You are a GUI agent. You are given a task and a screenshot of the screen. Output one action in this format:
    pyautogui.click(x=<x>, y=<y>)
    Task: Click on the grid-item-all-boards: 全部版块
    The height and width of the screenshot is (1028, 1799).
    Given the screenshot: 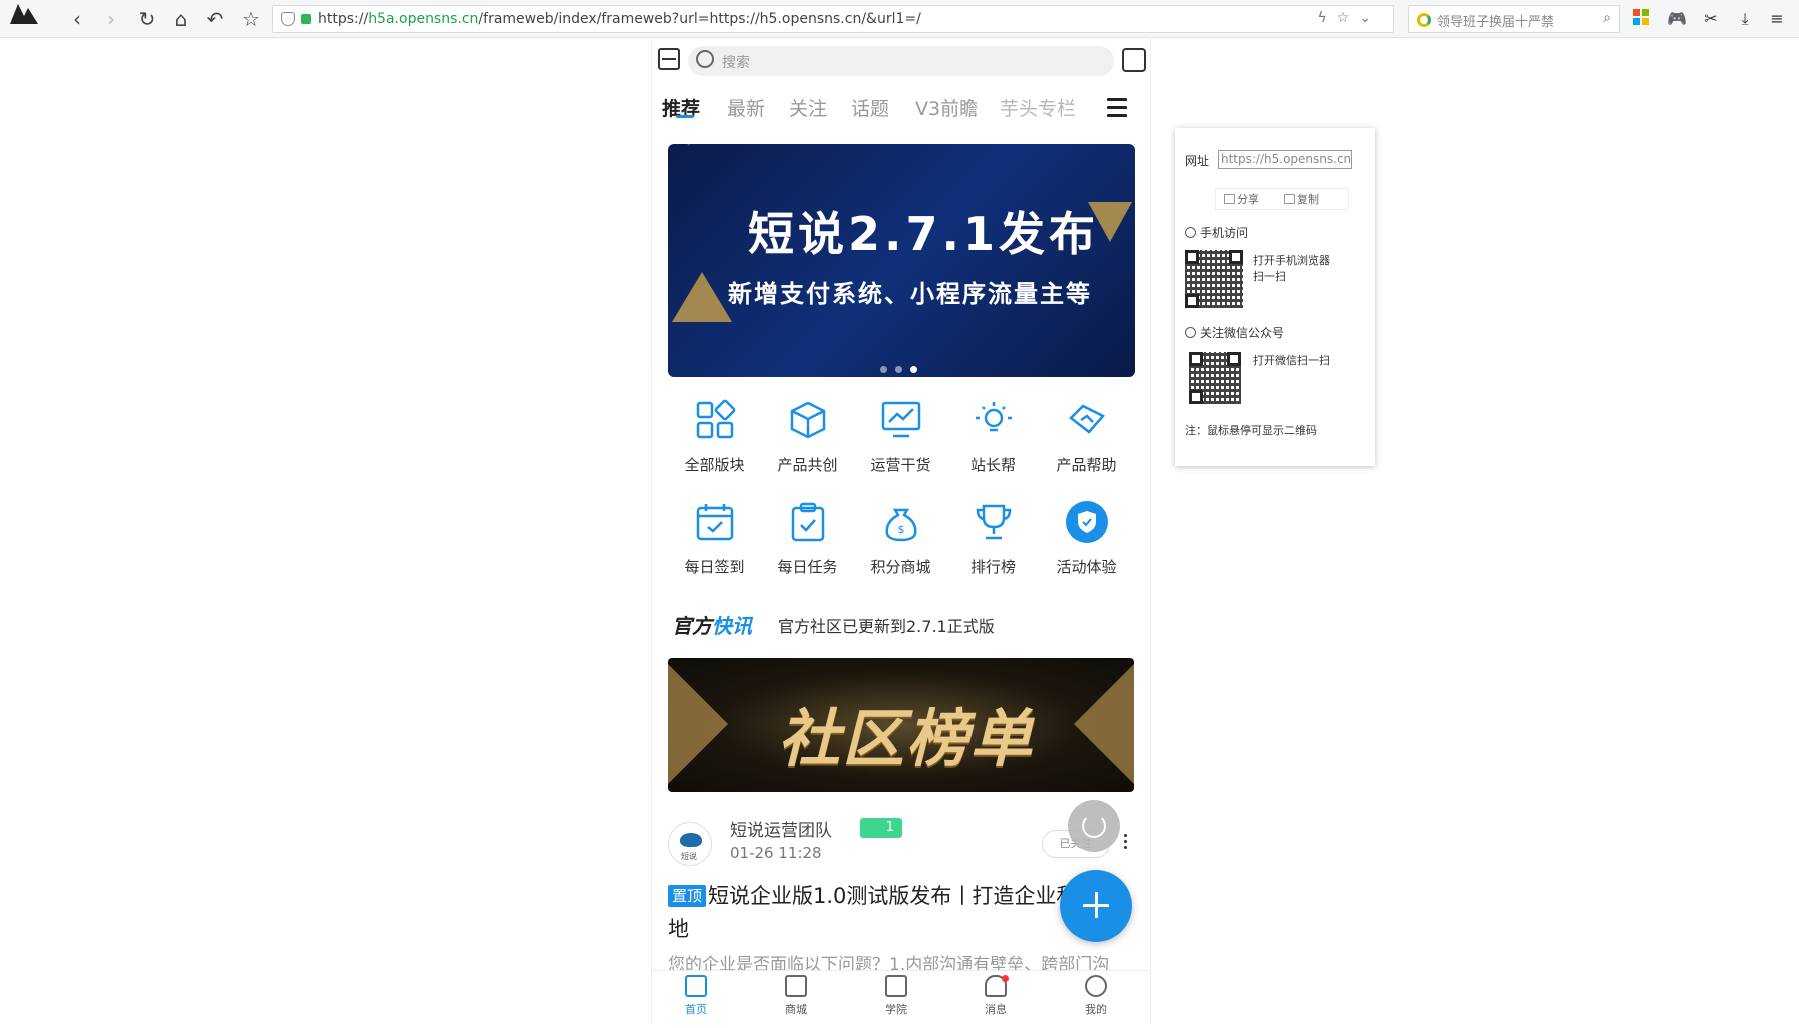 What is the action you would take?
    pyautogui.click(x=714, y=436)
    